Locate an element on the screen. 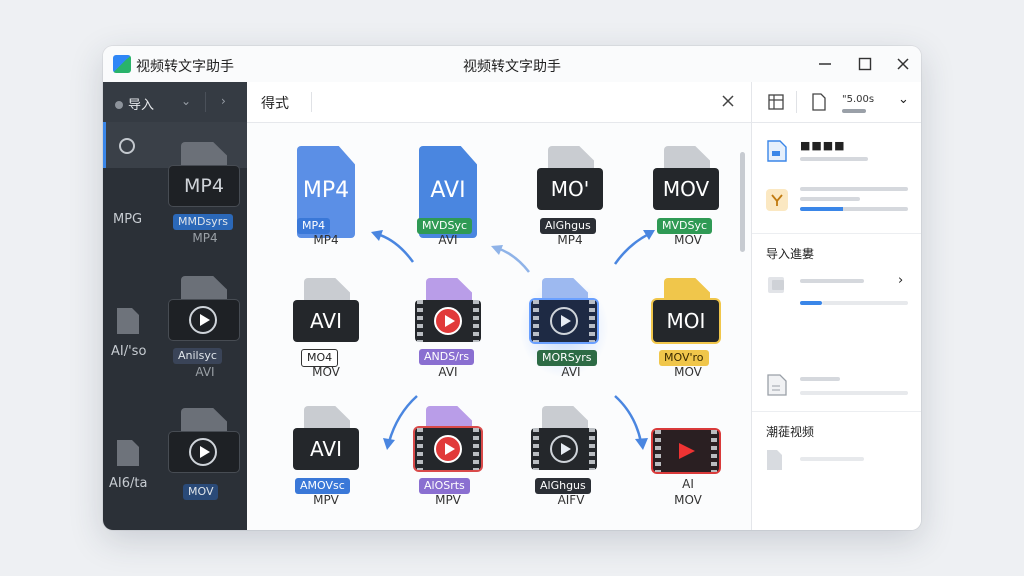 Image resolution: width=1024 pixels, height=576 pixels. file-tile-video-red: AI MOV is located at coordinates (691, 460).